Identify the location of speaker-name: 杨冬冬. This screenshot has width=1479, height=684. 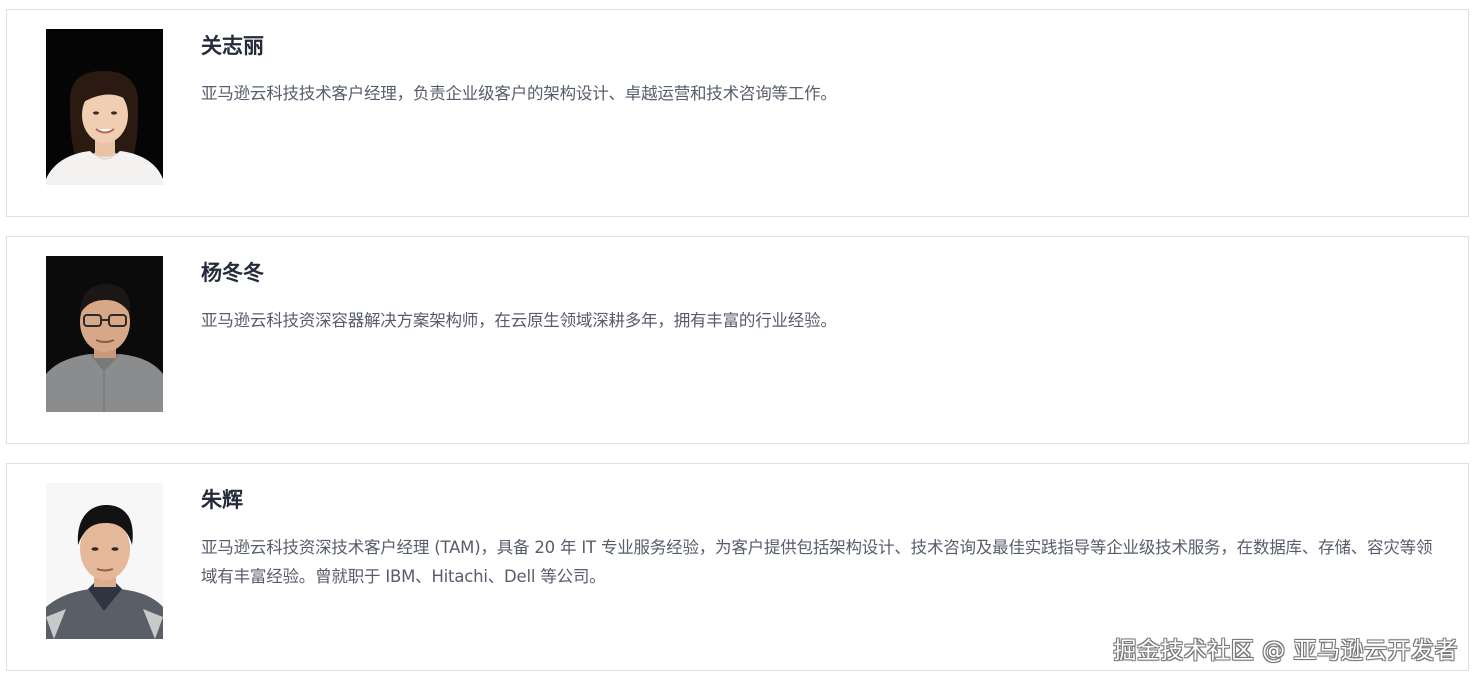
(232, 273).